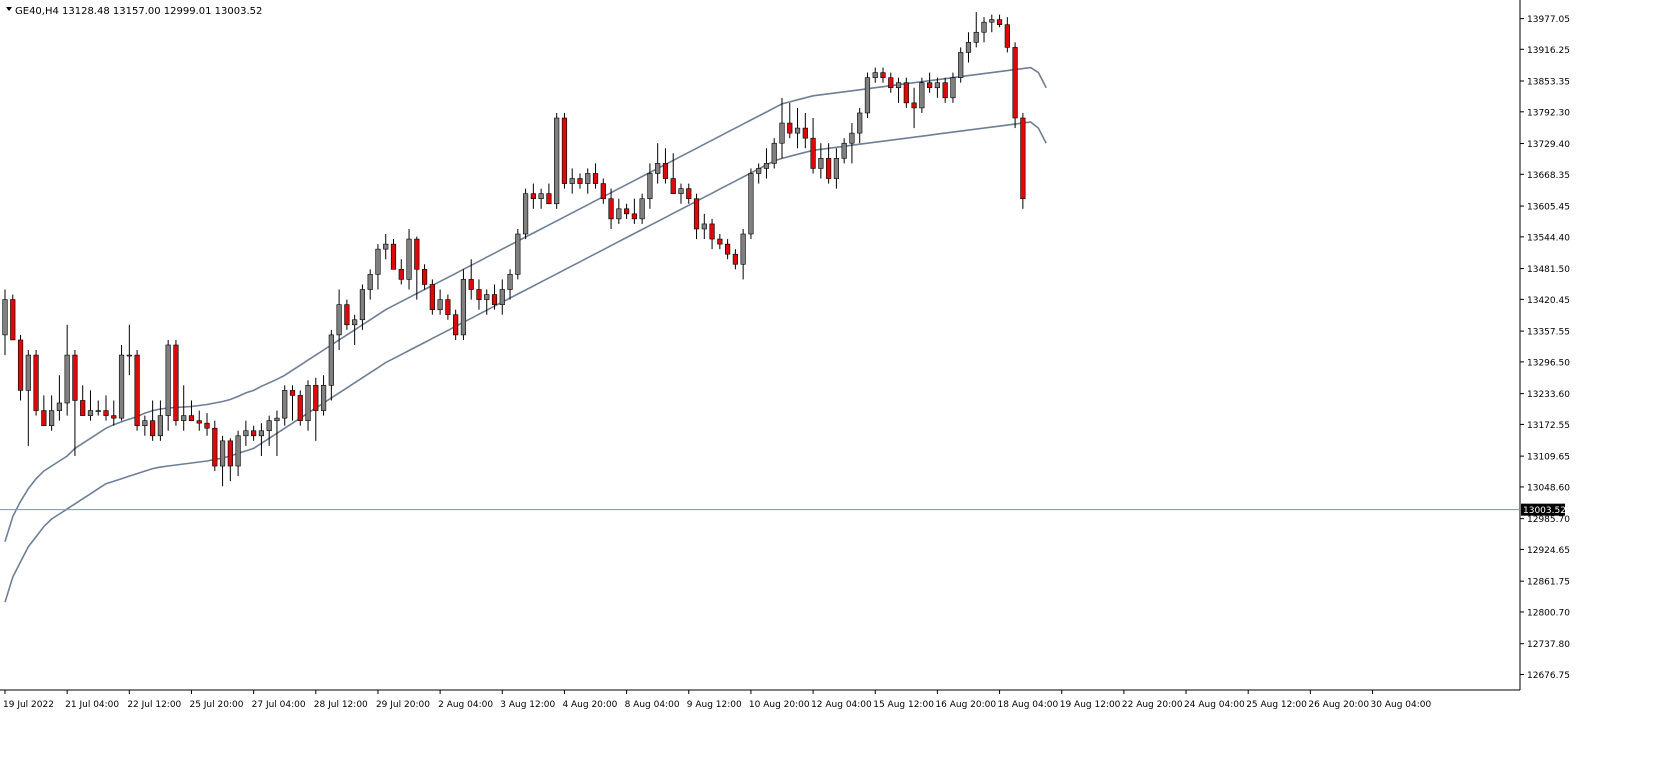  Describe the element at coordinates (1028, 705) in the screenshot. I see `x-tick-label: 18 Aug 04:00` at that location.